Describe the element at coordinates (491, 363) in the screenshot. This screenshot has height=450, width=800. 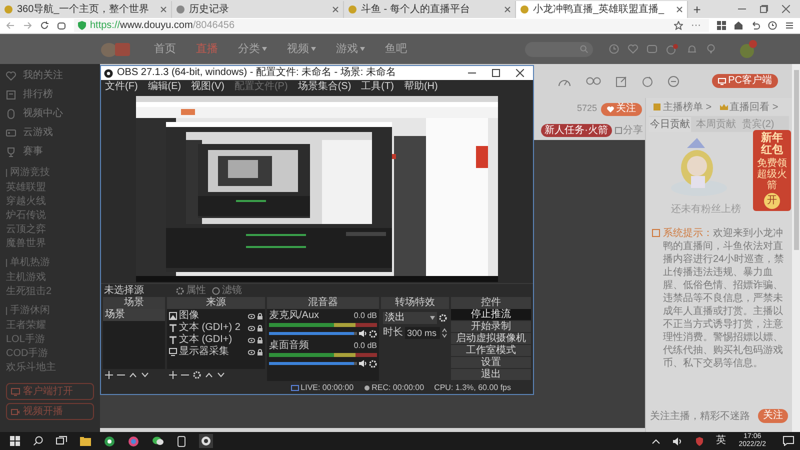
I see `control-button: 设置` at that location.